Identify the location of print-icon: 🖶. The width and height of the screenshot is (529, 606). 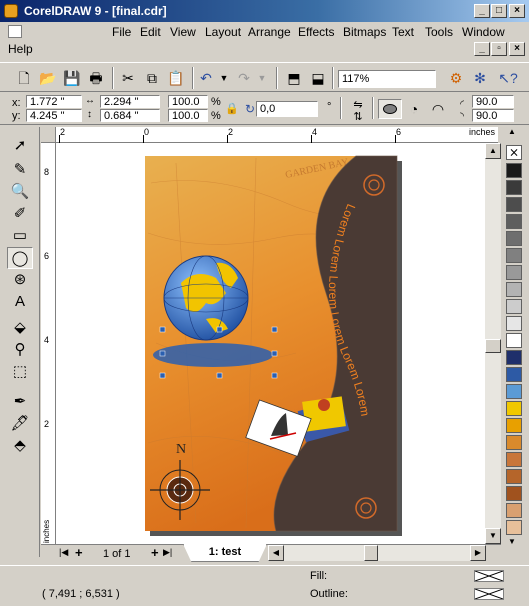
(96, 78).